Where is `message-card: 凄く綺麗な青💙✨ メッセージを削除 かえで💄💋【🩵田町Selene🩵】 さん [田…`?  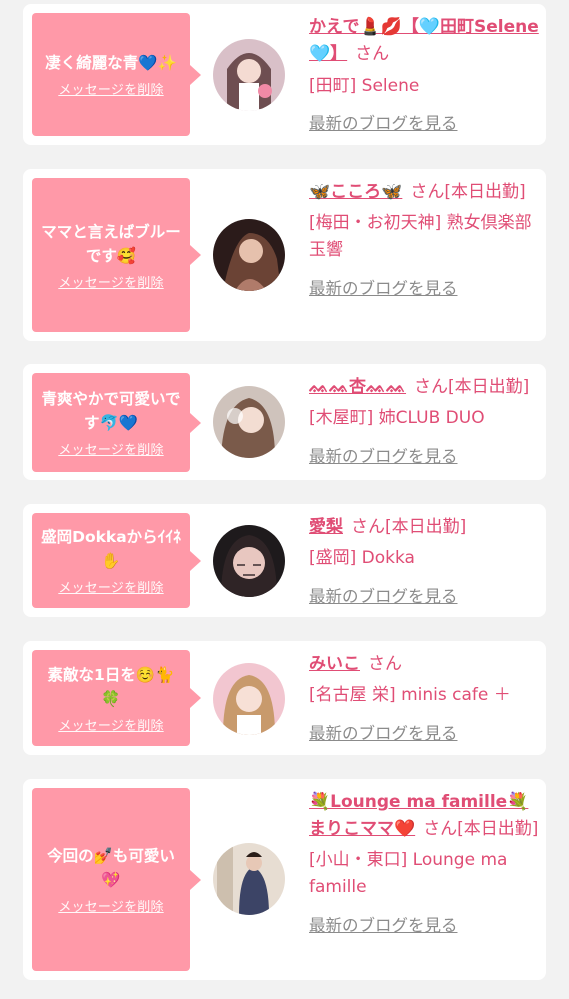
message-card: 凄く綺麗な青💙✨ メッセージを削除 かえで💄💋【🩵田町Selene🩵】 さん [田… is located at coordinates (284, 74).